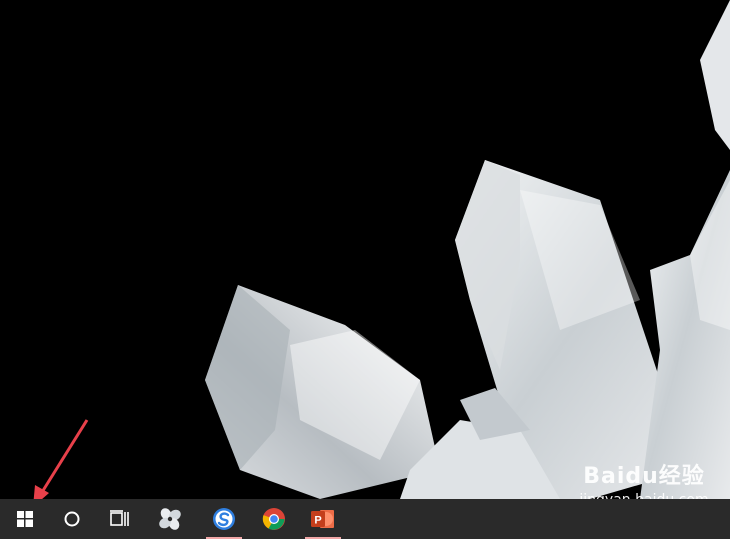 The image size is (730, 539). I want to click on watermark-brand: Baidu经验, so click(644, 476).